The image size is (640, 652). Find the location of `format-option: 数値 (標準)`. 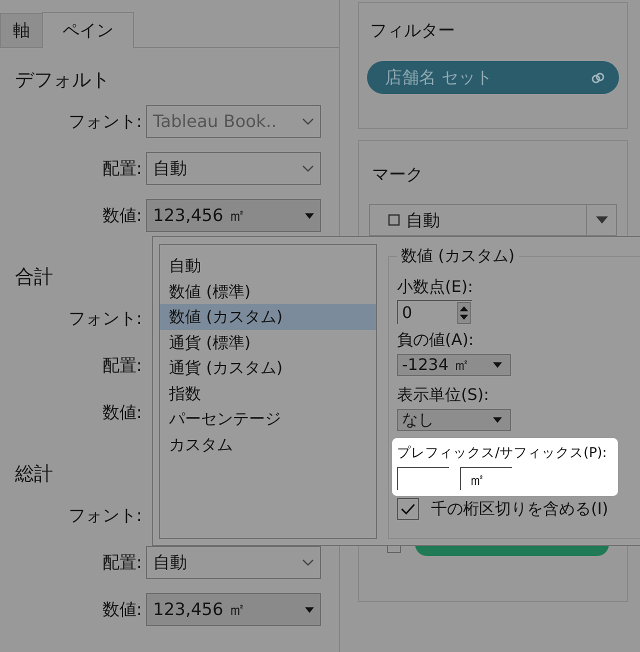

format-option: 数値 (標準) is located at coordinates (268, 291).